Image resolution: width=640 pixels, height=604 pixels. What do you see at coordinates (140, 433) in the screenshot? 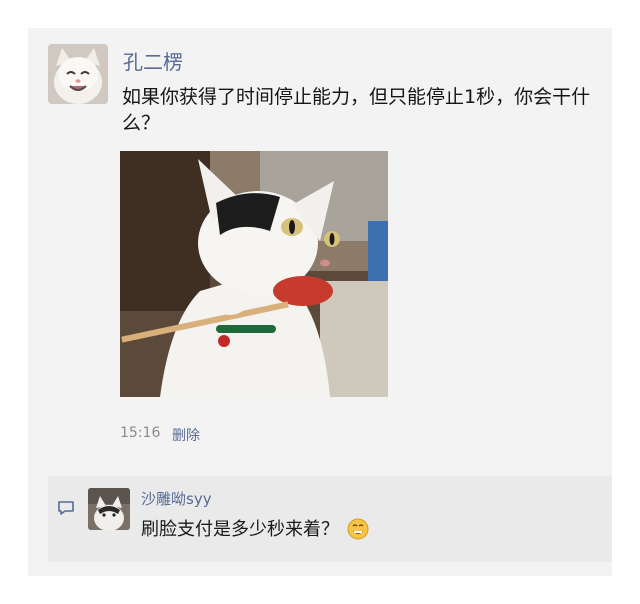
I see `post-timestamp: 15:16` at bounding box center [140, 433].